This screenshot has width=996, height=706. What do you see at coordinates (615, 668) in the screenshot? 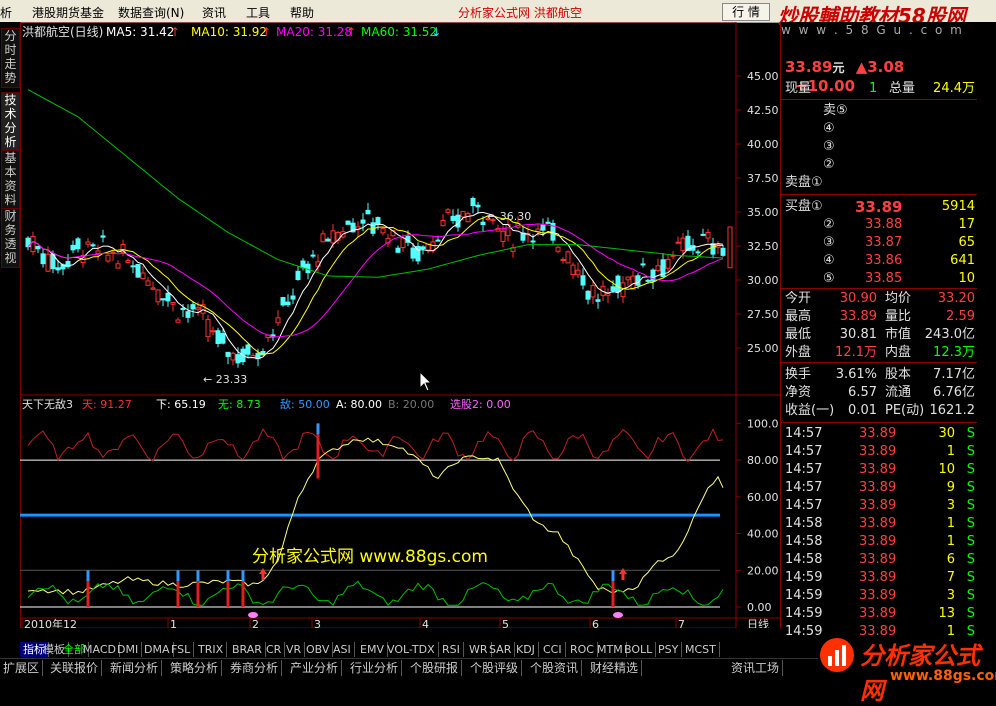
I see `function-tab: 财经精选` at bounding box center [615, 668].